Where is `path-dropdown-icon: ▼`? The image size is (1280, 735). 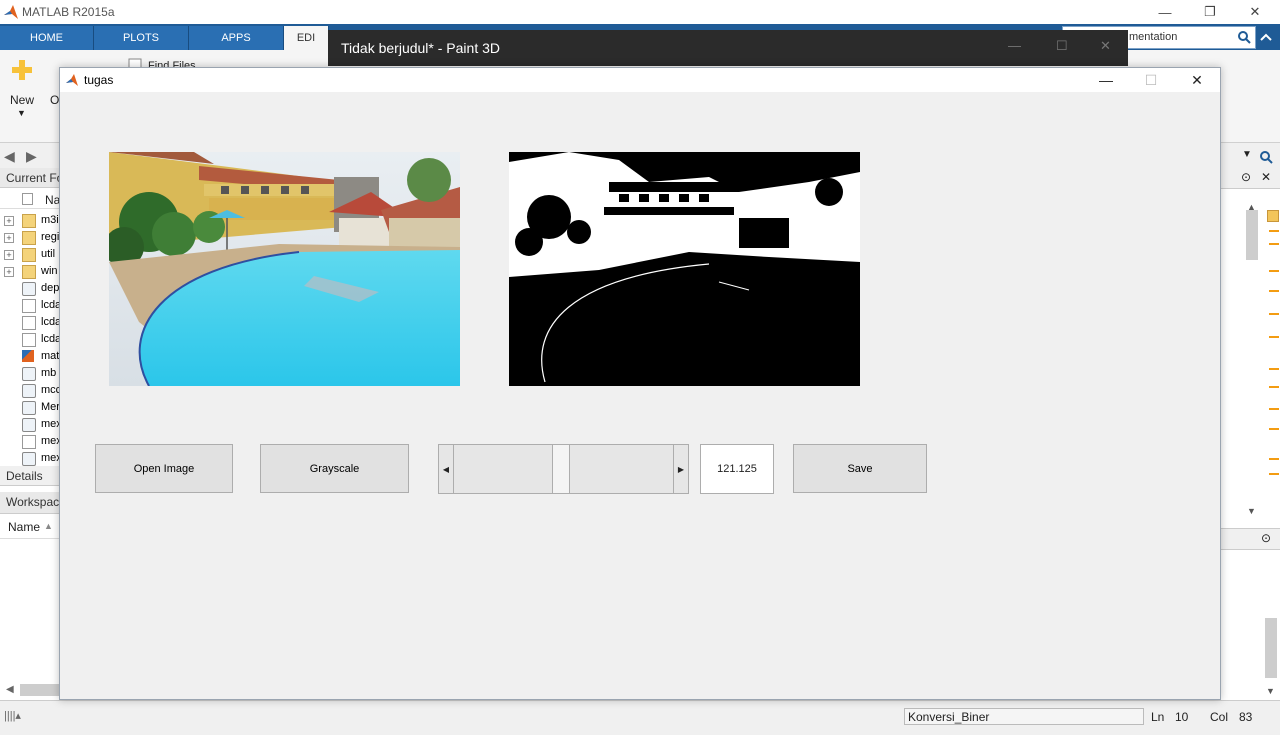
path-dropdown-icon: ▼ is located at coordinates (1247, 154).